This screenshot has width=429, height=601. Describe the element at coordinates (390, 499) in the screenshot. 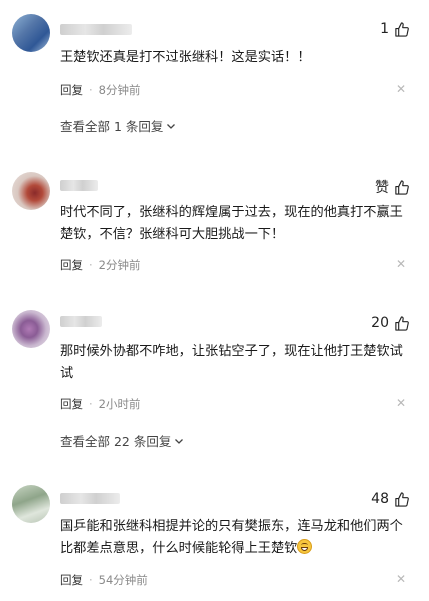

I see `like-button: 48` at that location.